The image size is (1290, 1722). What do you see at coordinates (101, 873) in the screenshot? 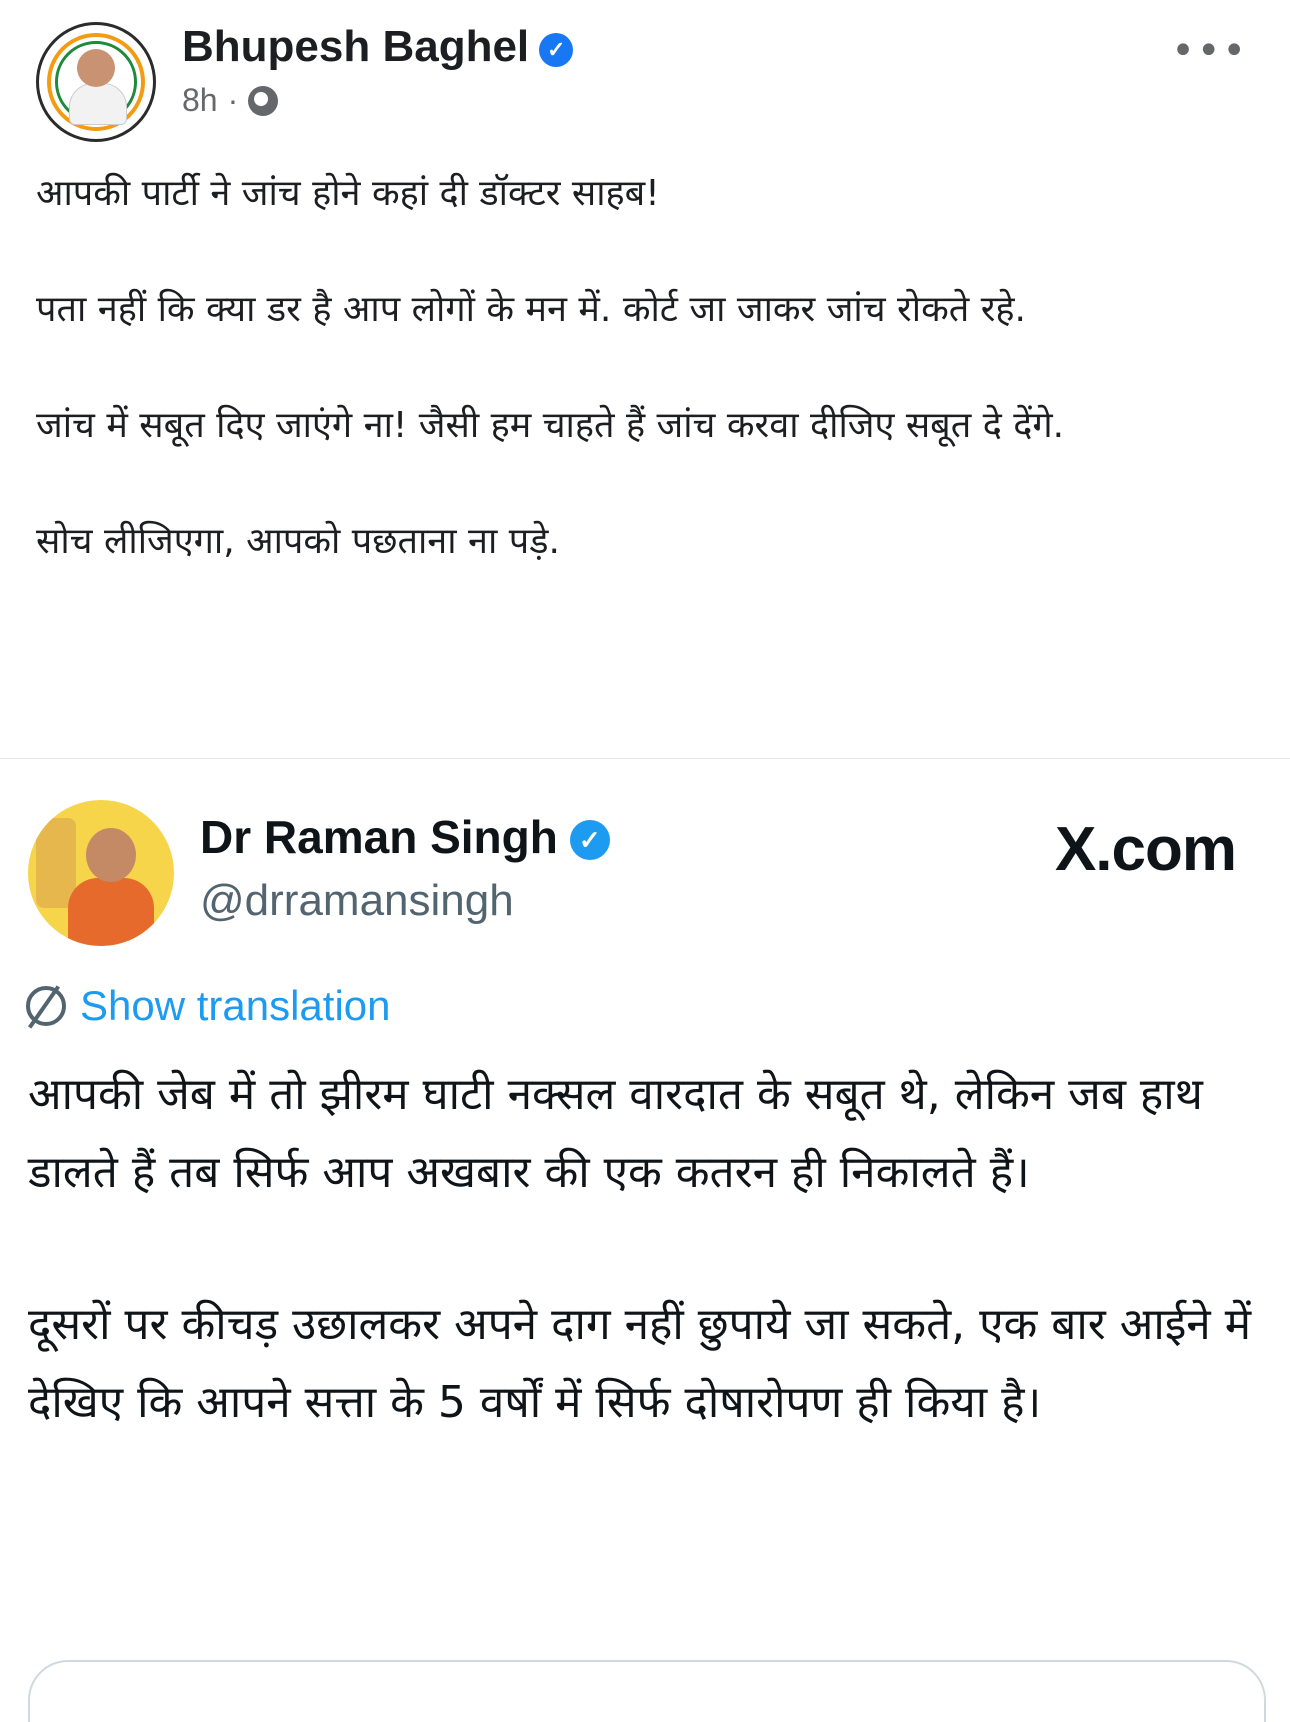
I see `x-author-avatar` at bounding box center [101, 873].